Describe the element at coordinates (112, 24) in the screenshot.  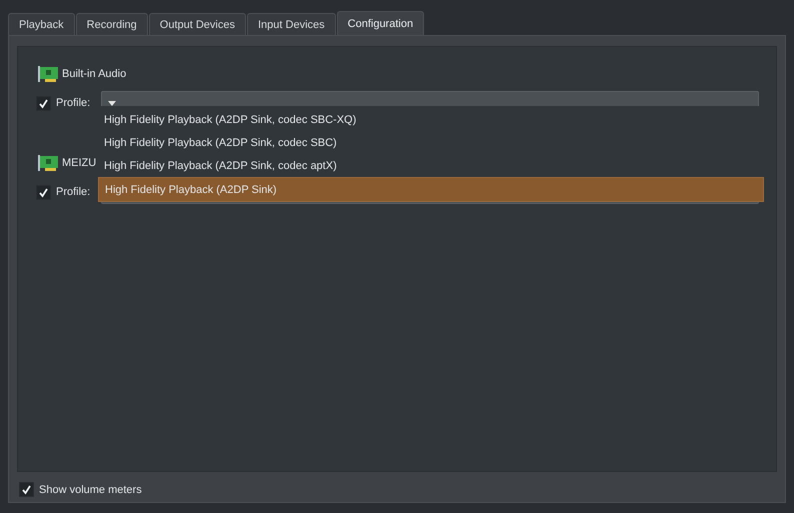
I see `tab: Recording` at that location.